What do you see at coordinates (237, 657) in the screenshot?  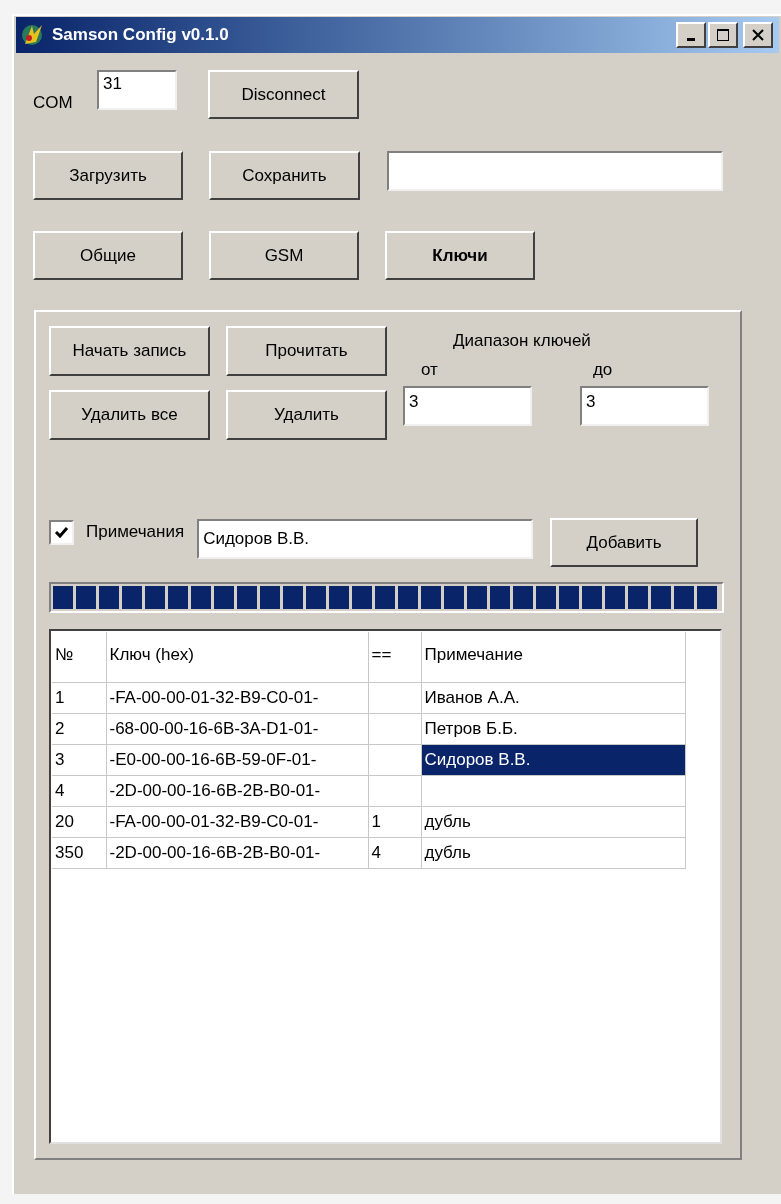 I see `column-header: Ключ (hex)` at bounding box center [237, 657].